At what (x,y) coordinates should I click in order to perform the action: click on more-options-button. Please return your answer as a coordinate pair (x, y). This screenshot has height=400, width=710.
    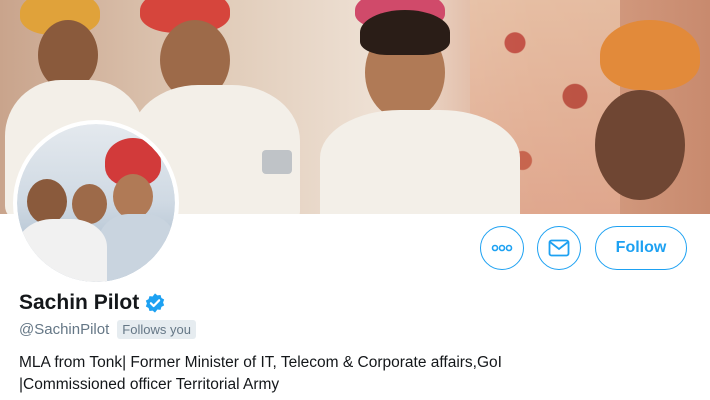
    Looking at the image, I should click on (502, 248).